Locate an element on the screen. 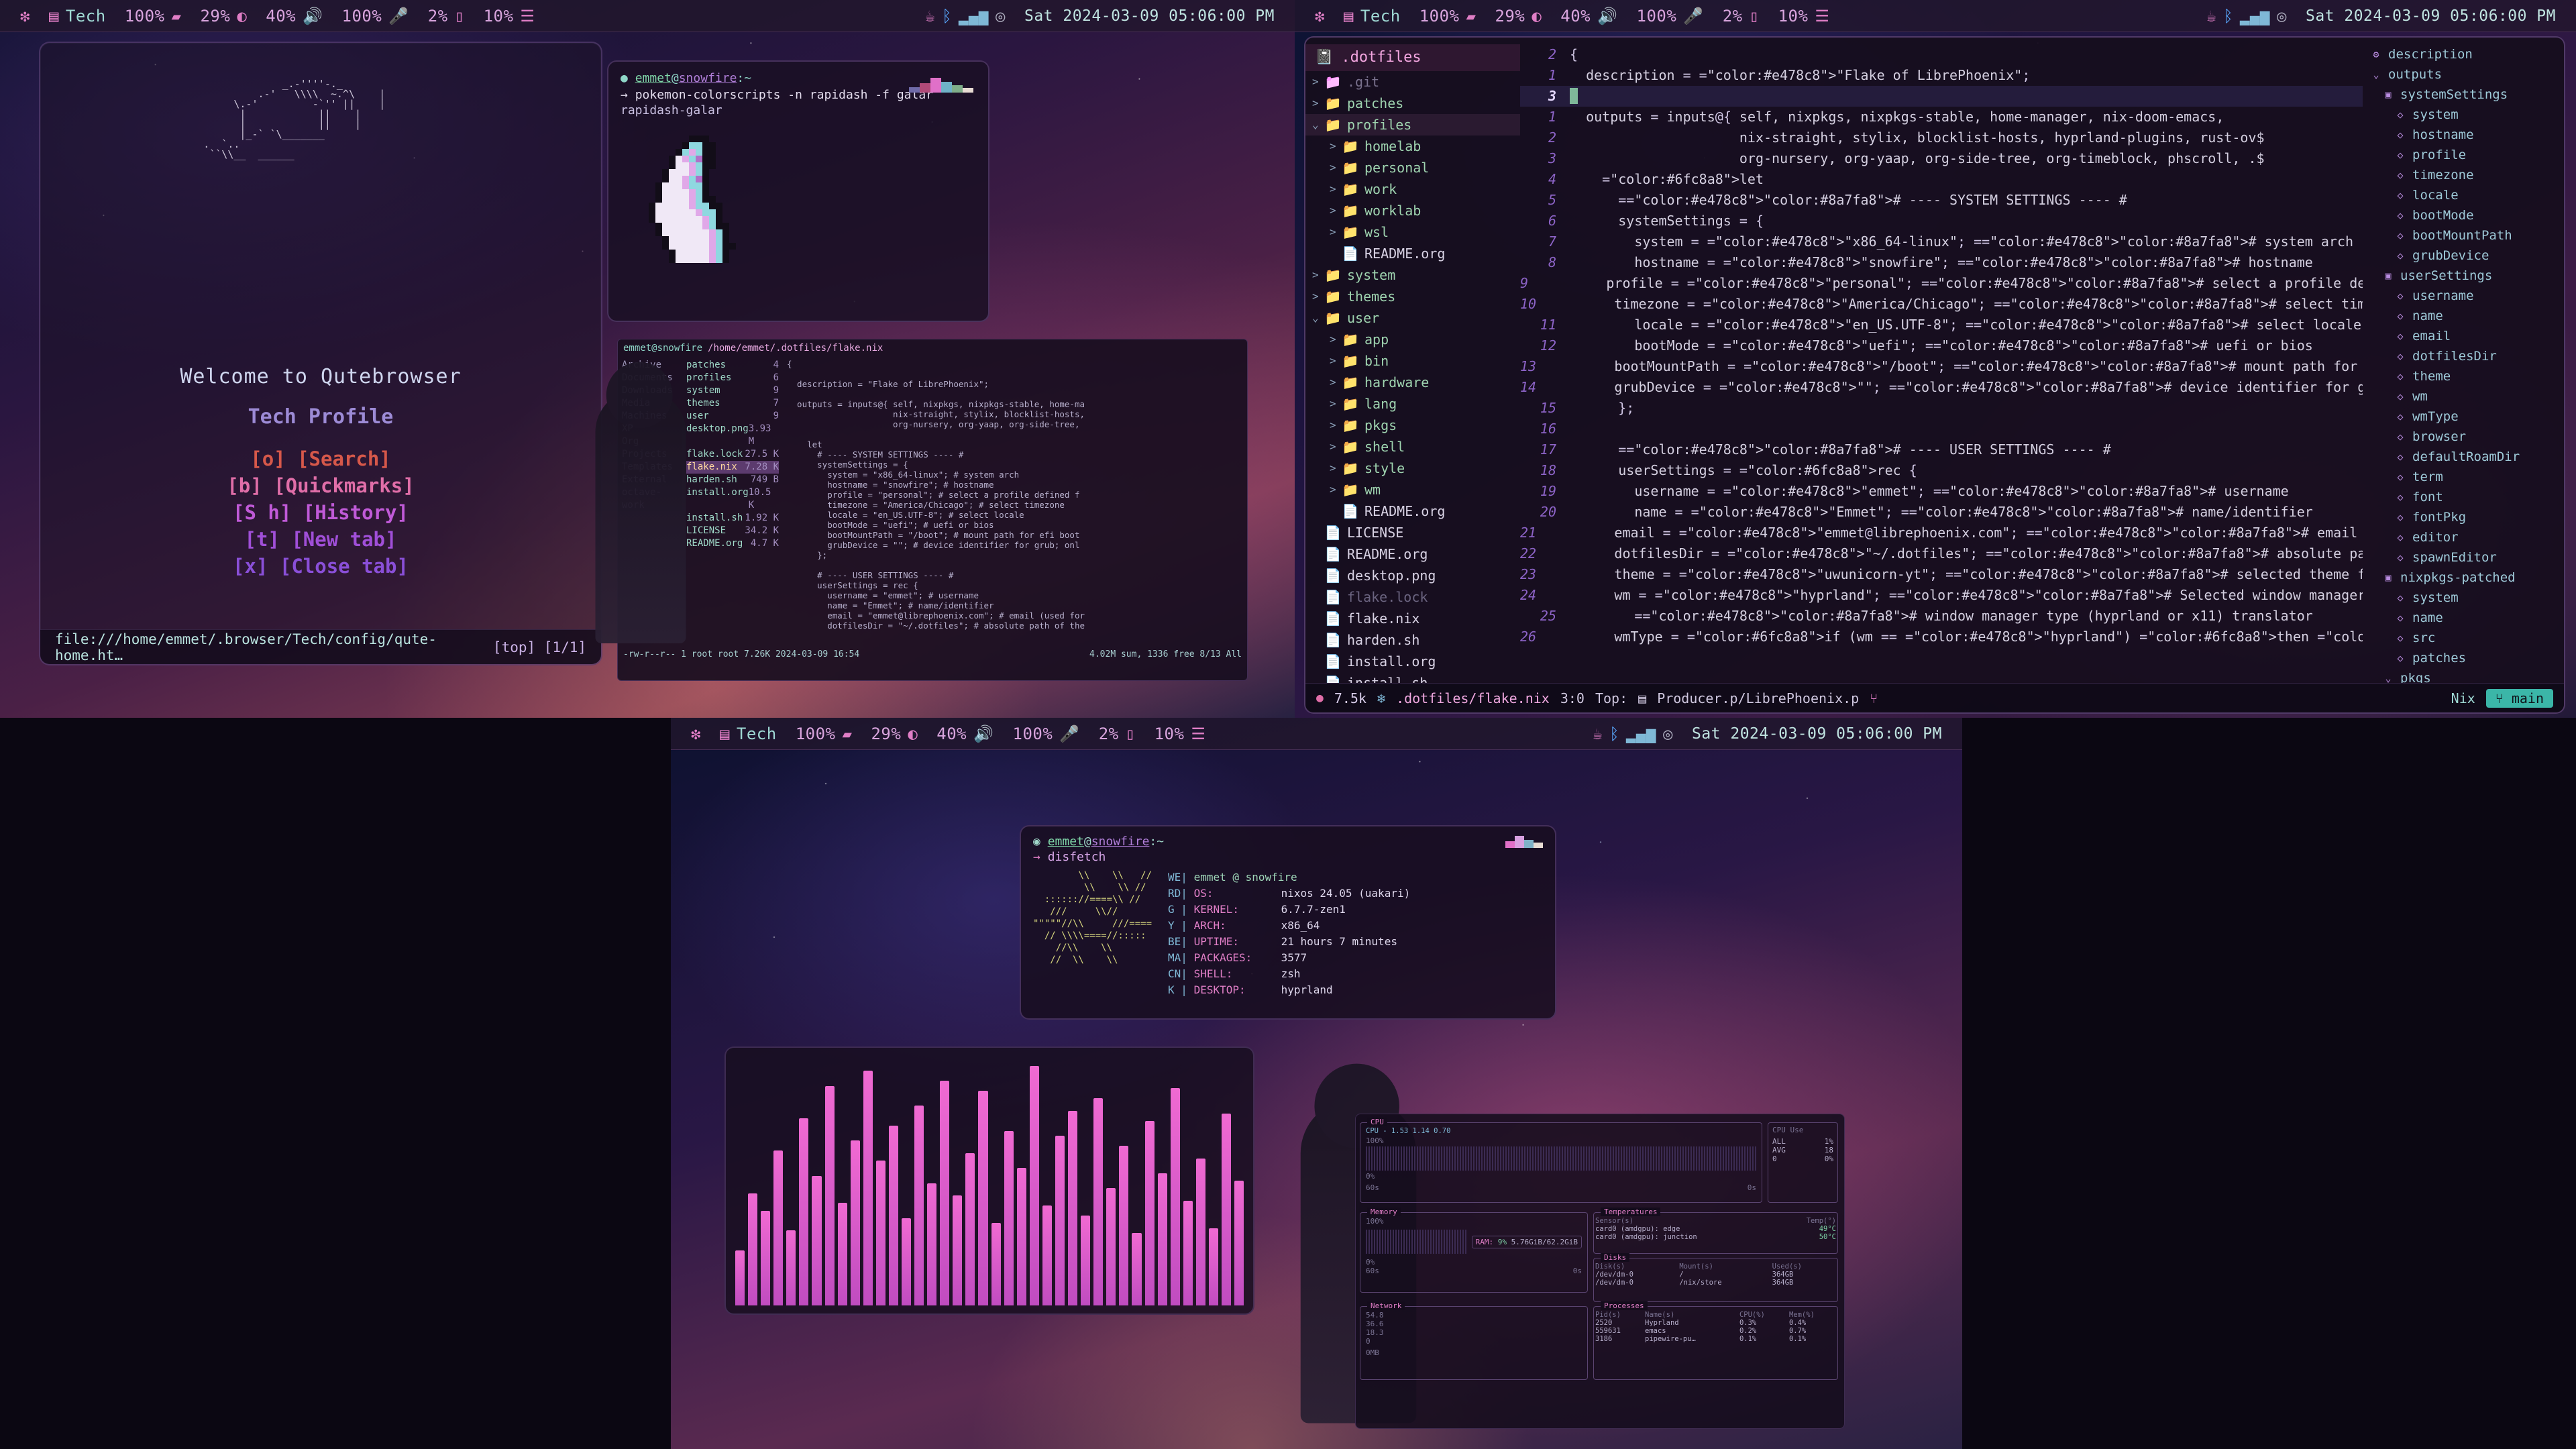 Image resolution: width=2576 pixels, height=1449 pixels. outline-item-hostname: ◇ hostname is located at coordinates (2464, 135).